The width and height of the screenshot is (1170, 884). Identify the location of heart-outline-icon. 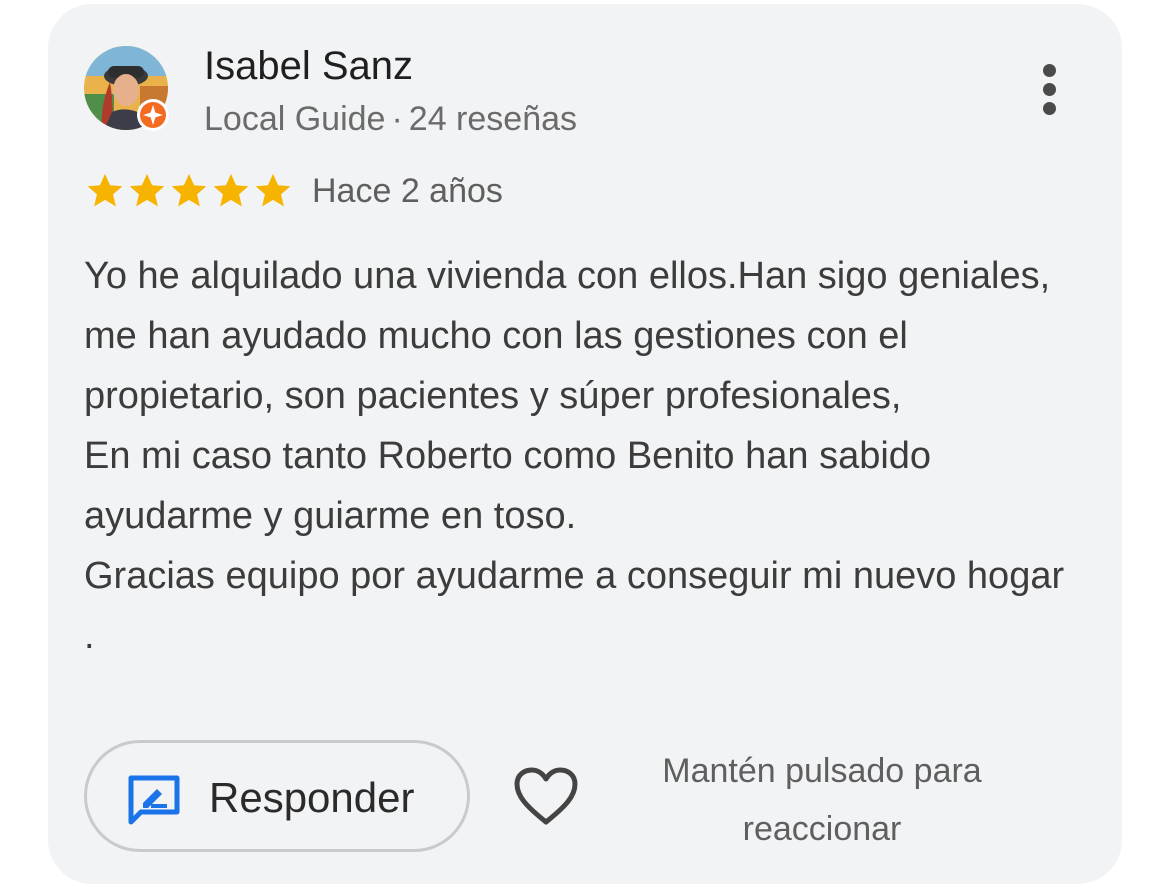
(546, 796).